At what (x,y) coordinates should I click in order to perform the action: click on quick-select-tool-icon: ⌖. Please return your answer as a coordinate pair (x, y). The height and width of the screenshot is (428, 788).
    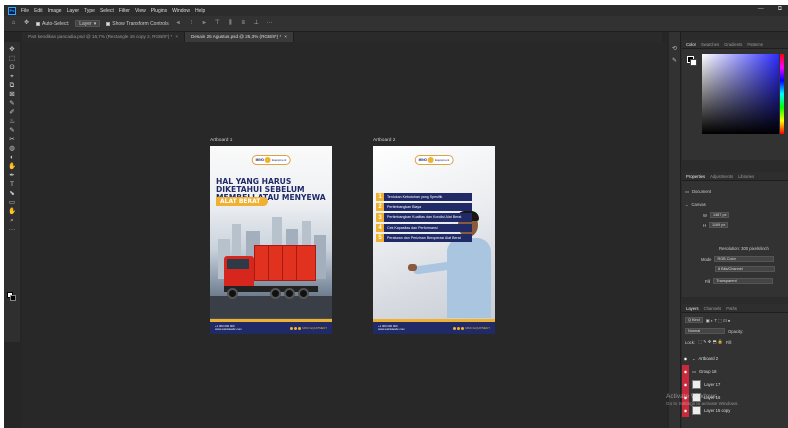
    Looking at the image, I should click on (12, 76).